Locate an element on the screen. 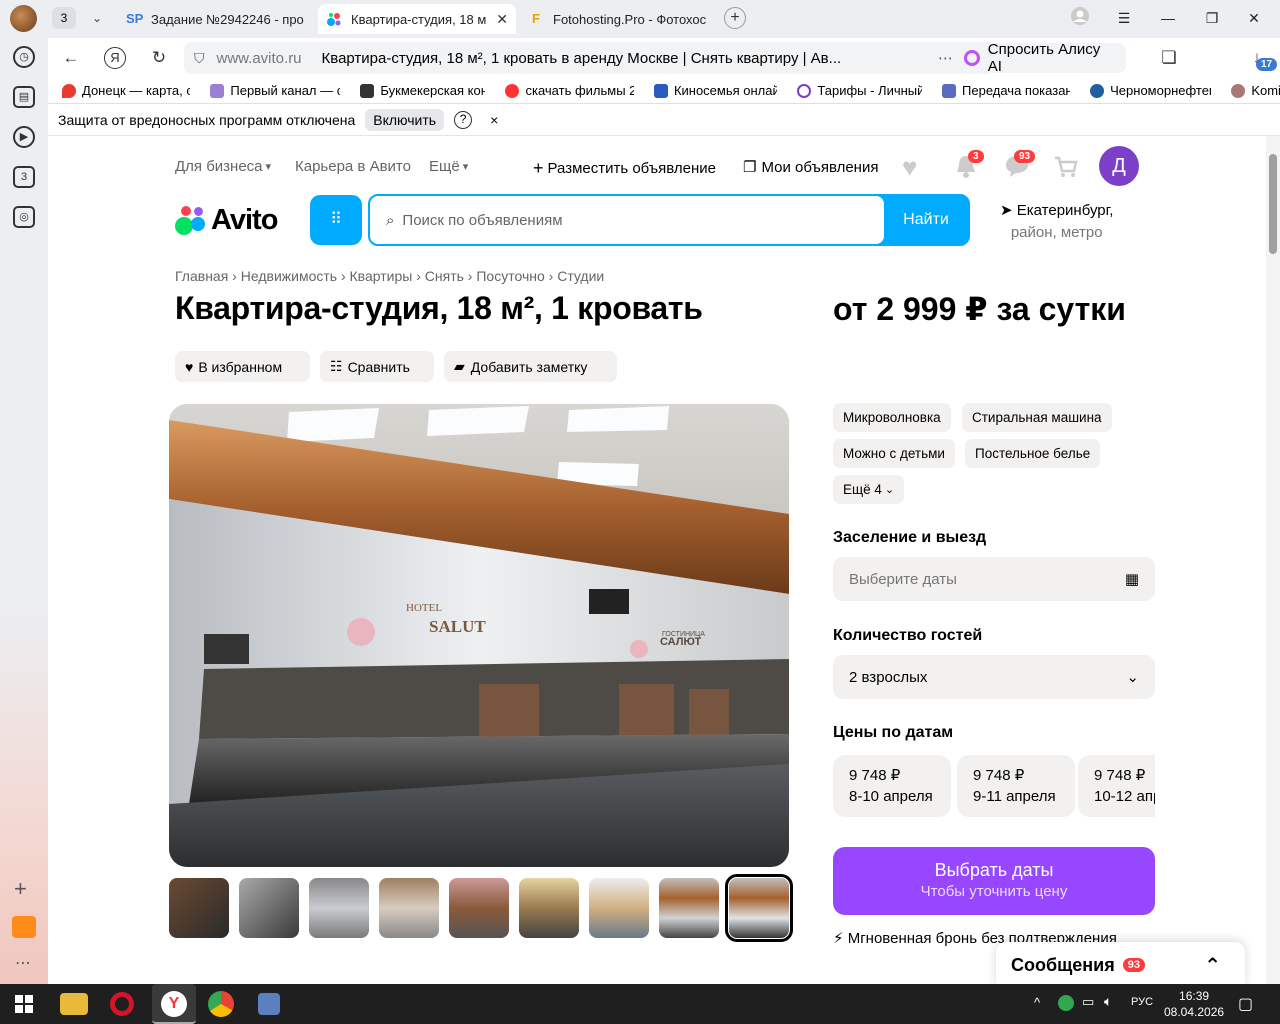 The width and height of the screenshot is (1280, 1024). tab-avito: Квартира-студия, 18 м ✕ is located at coordinates (417, 19).